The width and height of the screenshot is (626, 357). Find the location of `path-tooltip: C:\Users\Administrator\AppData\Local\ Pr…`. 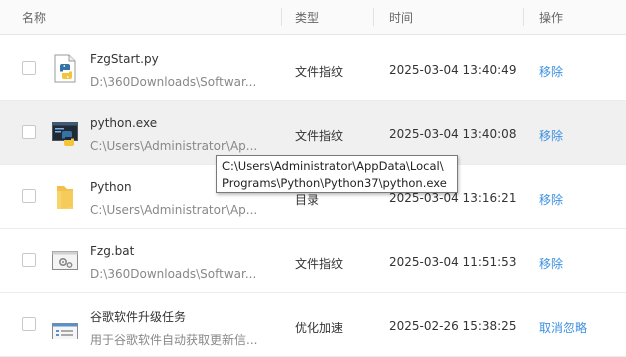

path-tooltip: C:\Users\Administrator\AppData\Local\ Pr… is located at coordinates (337, 174).